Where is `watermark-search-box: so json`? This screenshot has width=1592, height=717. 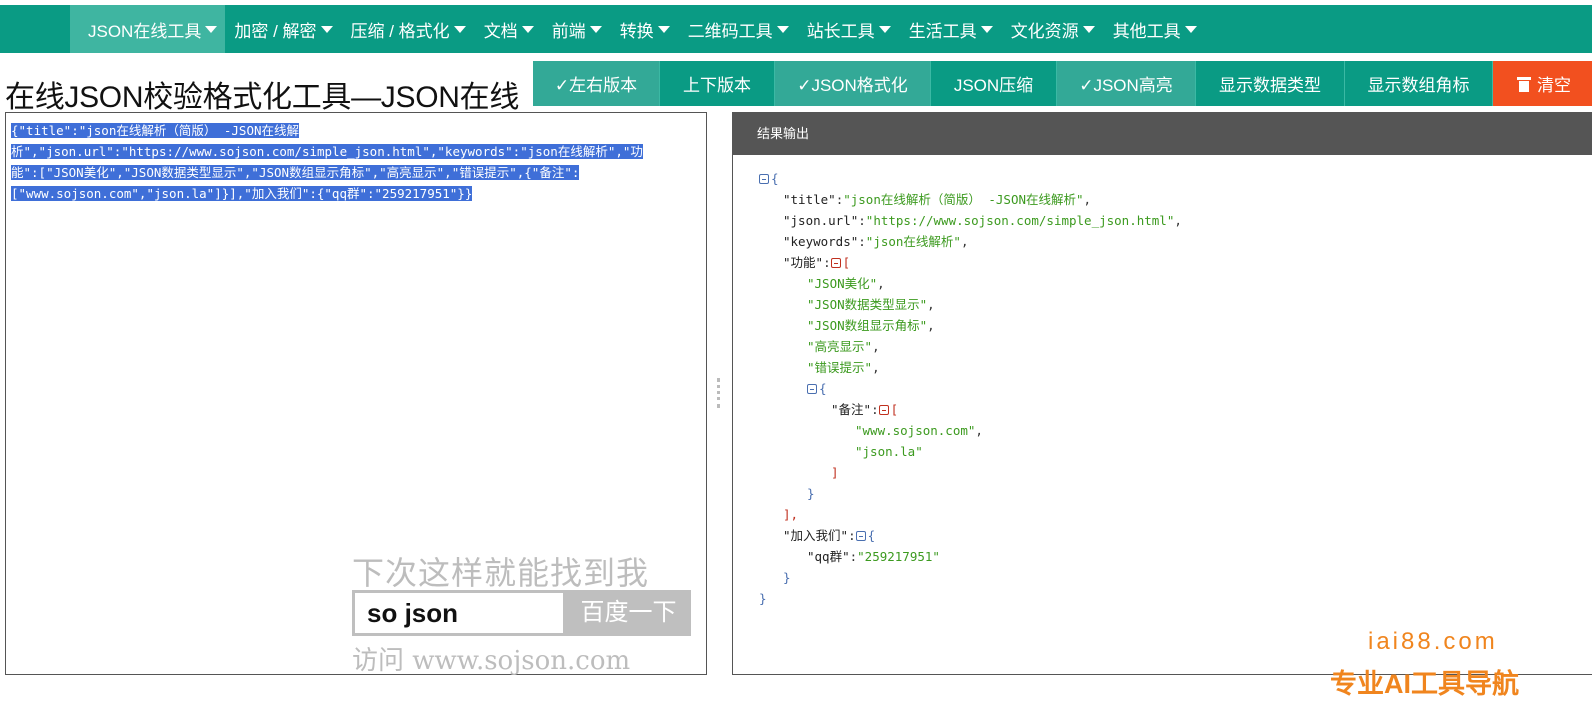
watermark-search-box: so json is located at coordinates (459, 613).